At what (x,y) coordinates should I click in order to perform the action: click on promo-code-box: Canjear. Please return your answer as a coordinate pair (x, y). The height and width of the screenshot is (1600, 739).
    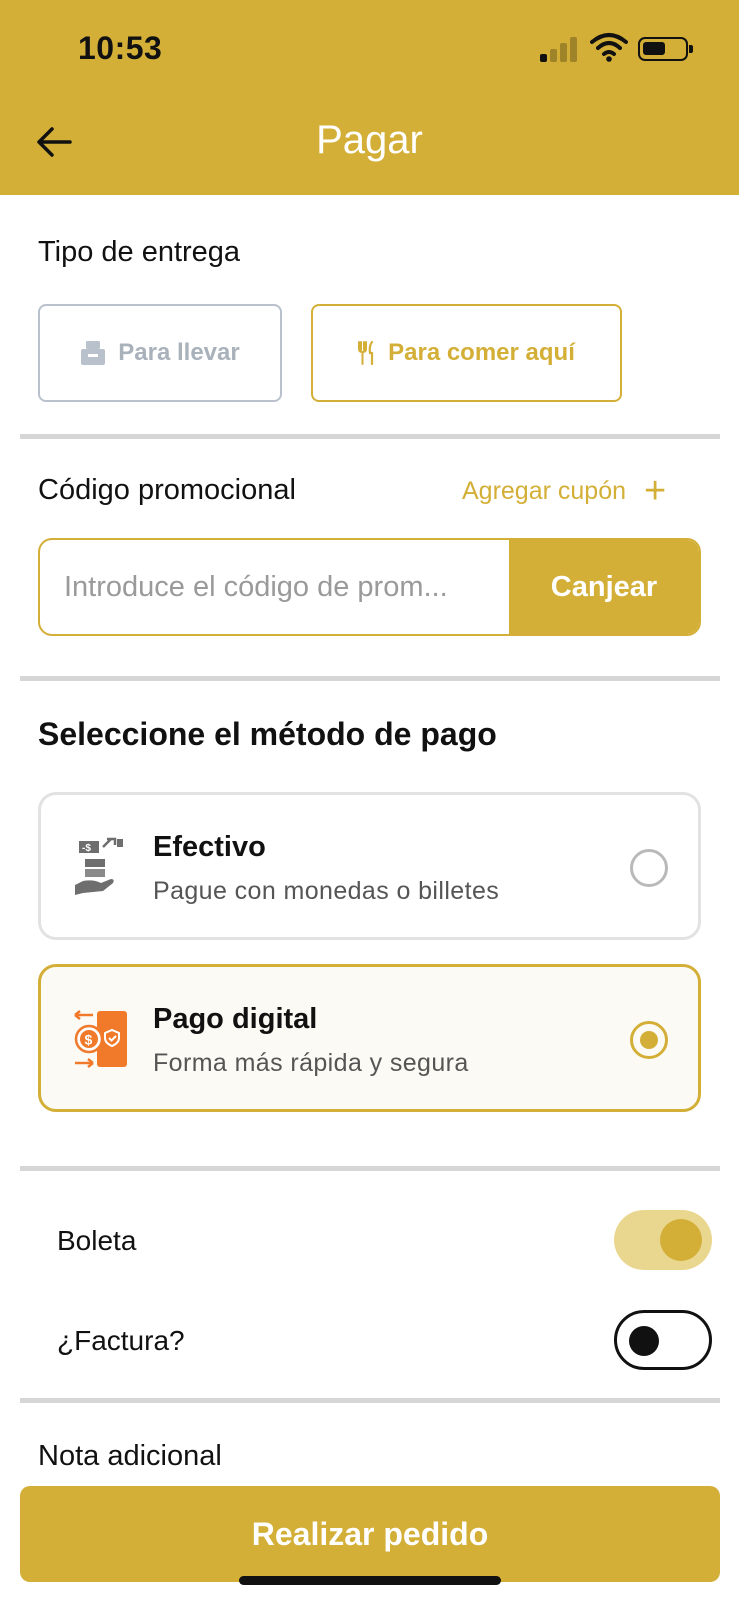
    Looking at the image, I should click on (369, 587).